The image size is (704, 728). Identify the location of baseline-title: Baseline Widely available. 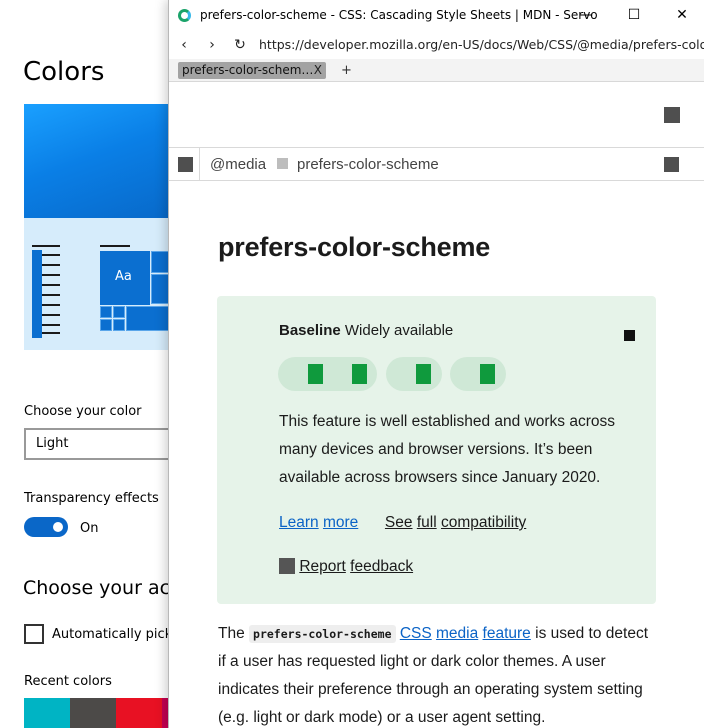
(366, 330).